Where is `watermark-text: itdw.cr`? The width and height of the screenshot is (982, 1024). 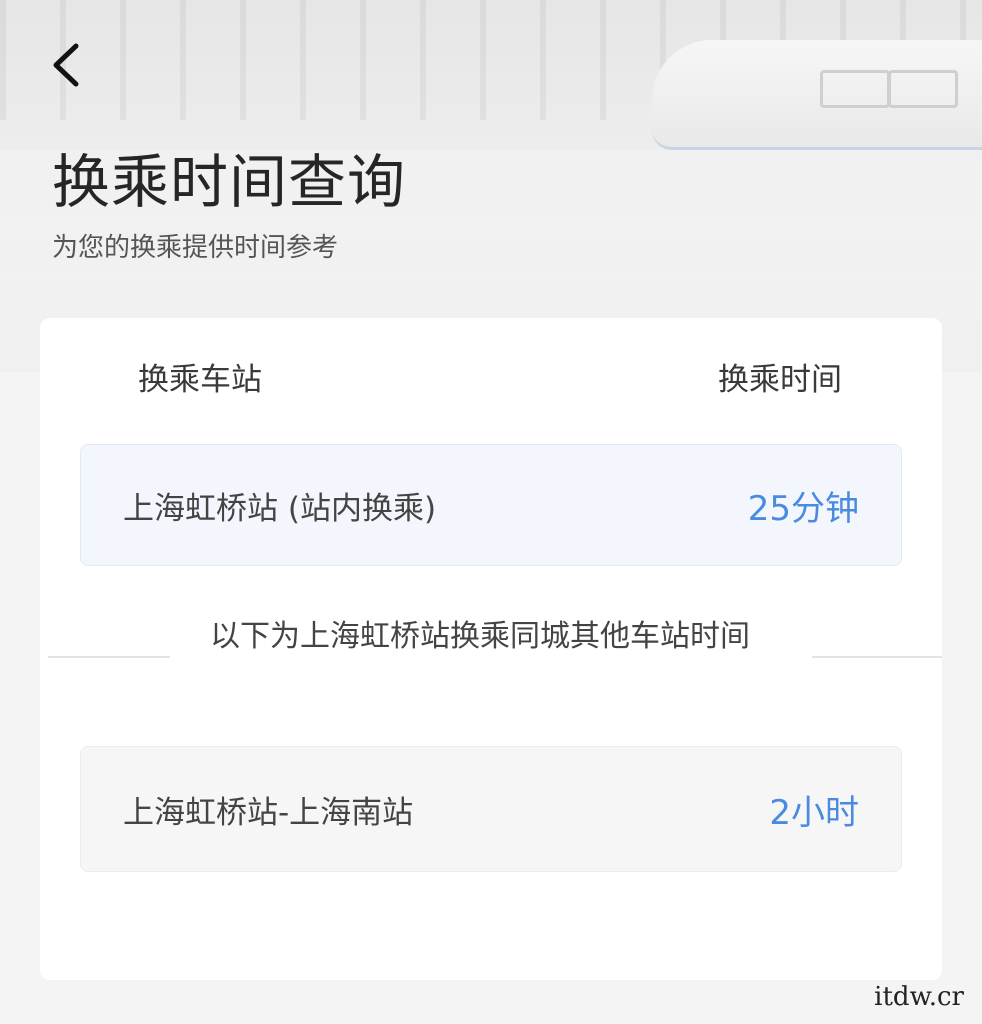
watermark-text: itdw.cr is located at coordinates (919, 997).